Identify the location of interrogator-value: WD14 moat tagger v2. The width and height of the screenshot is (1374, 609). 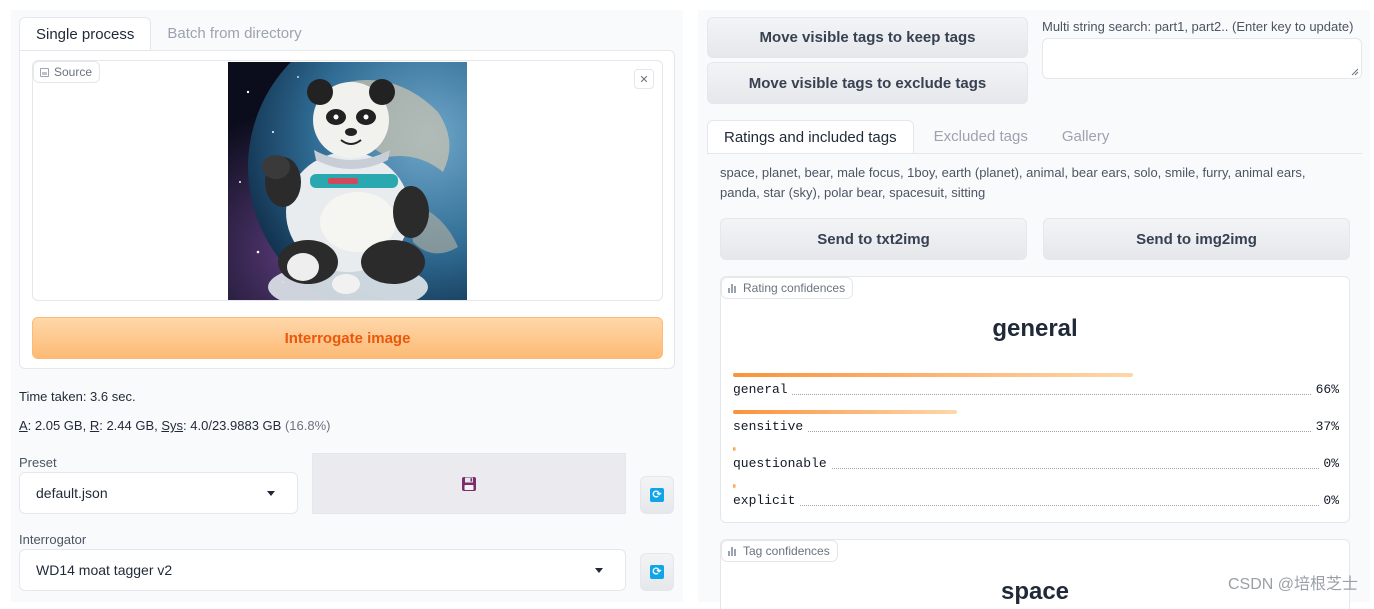
(104, 570).